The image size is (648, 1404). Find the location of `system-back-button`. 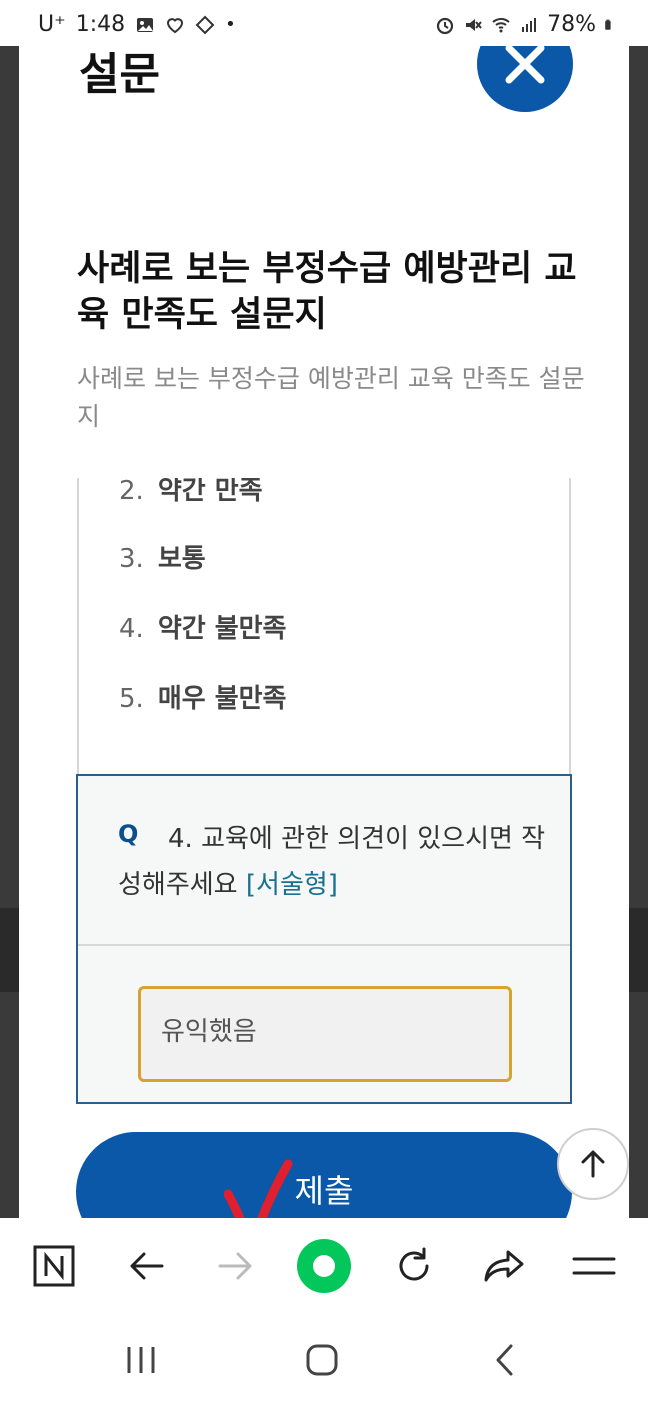

system-back-button is located at coordinates (505, 1360).